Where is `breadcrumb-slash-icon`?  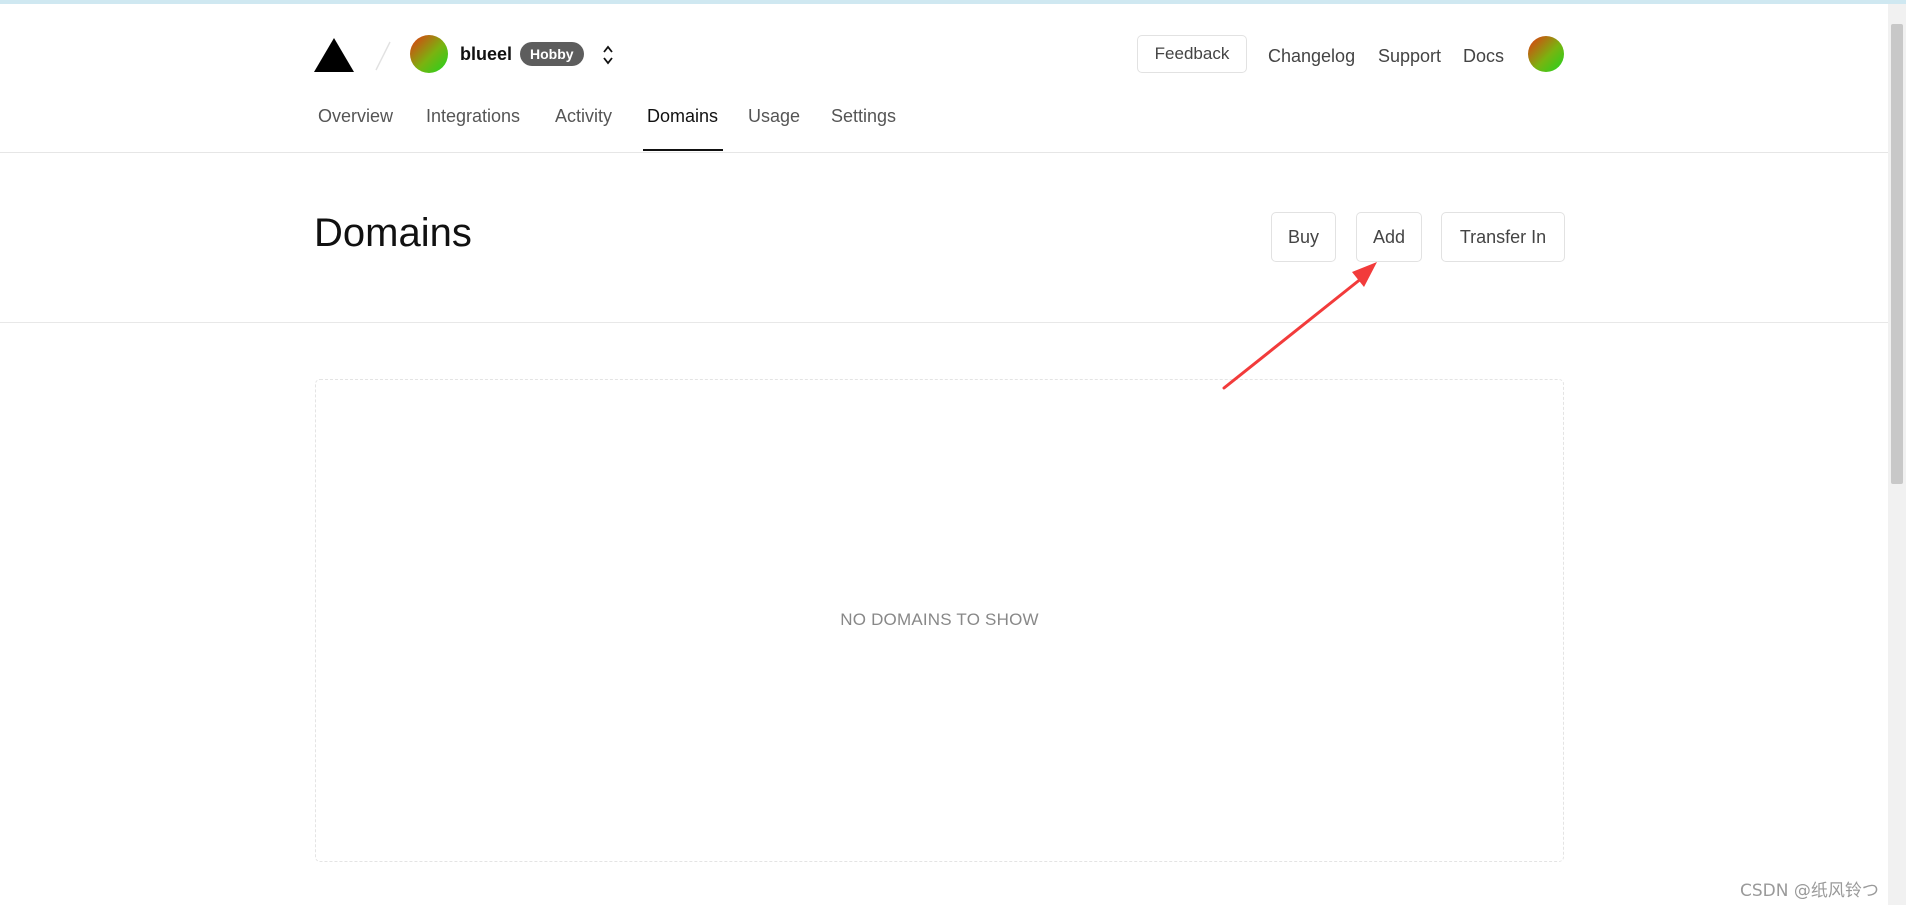 breadcrumb-slash-icon is located at coordinates (383, 56).